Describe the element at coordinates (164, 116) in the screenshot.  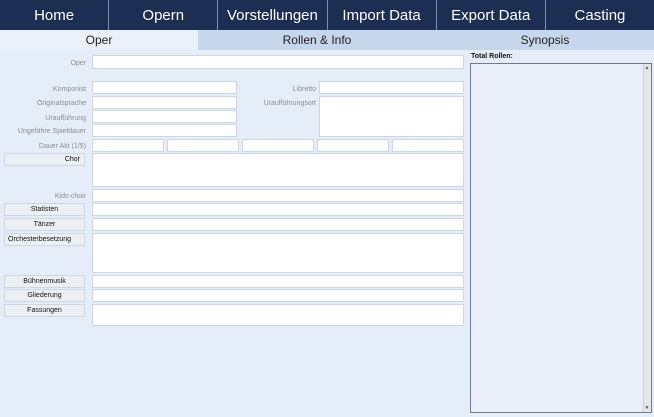
I see `urauffuehrung-field` at that location.